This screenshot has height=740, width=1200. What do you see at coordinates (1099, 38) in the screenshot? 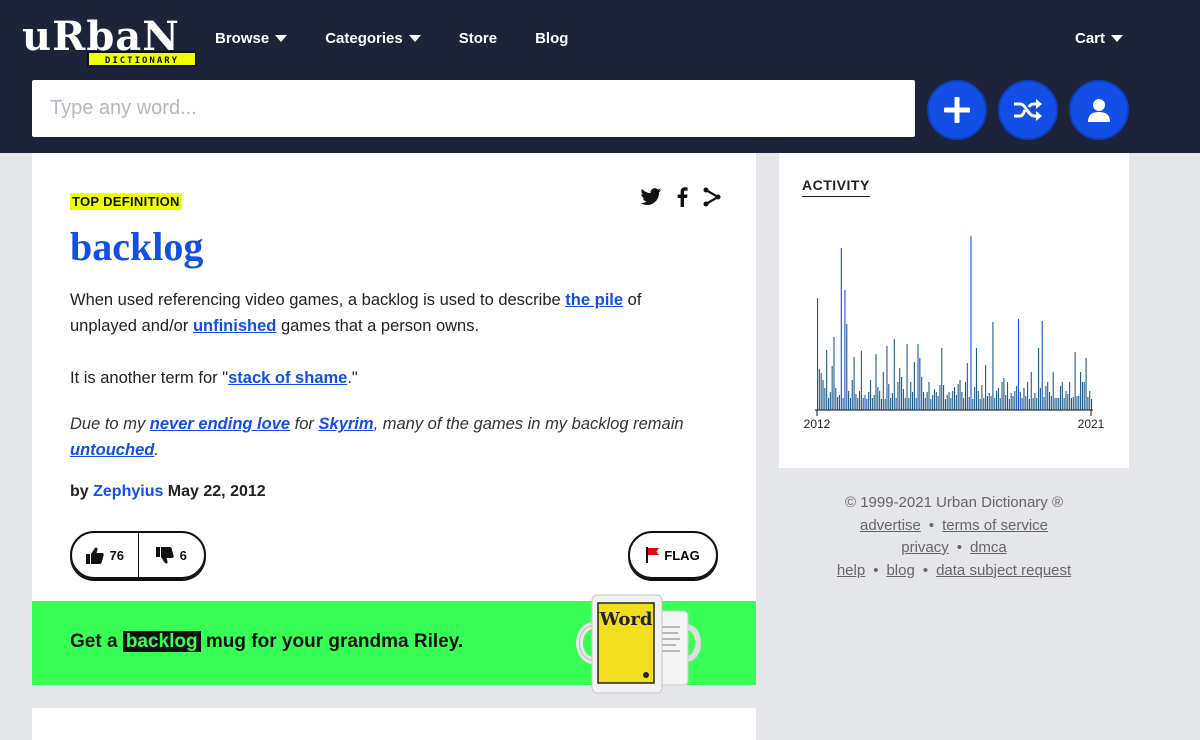
I see `nav-cart: Cart` at bounding box center [1099, 38].